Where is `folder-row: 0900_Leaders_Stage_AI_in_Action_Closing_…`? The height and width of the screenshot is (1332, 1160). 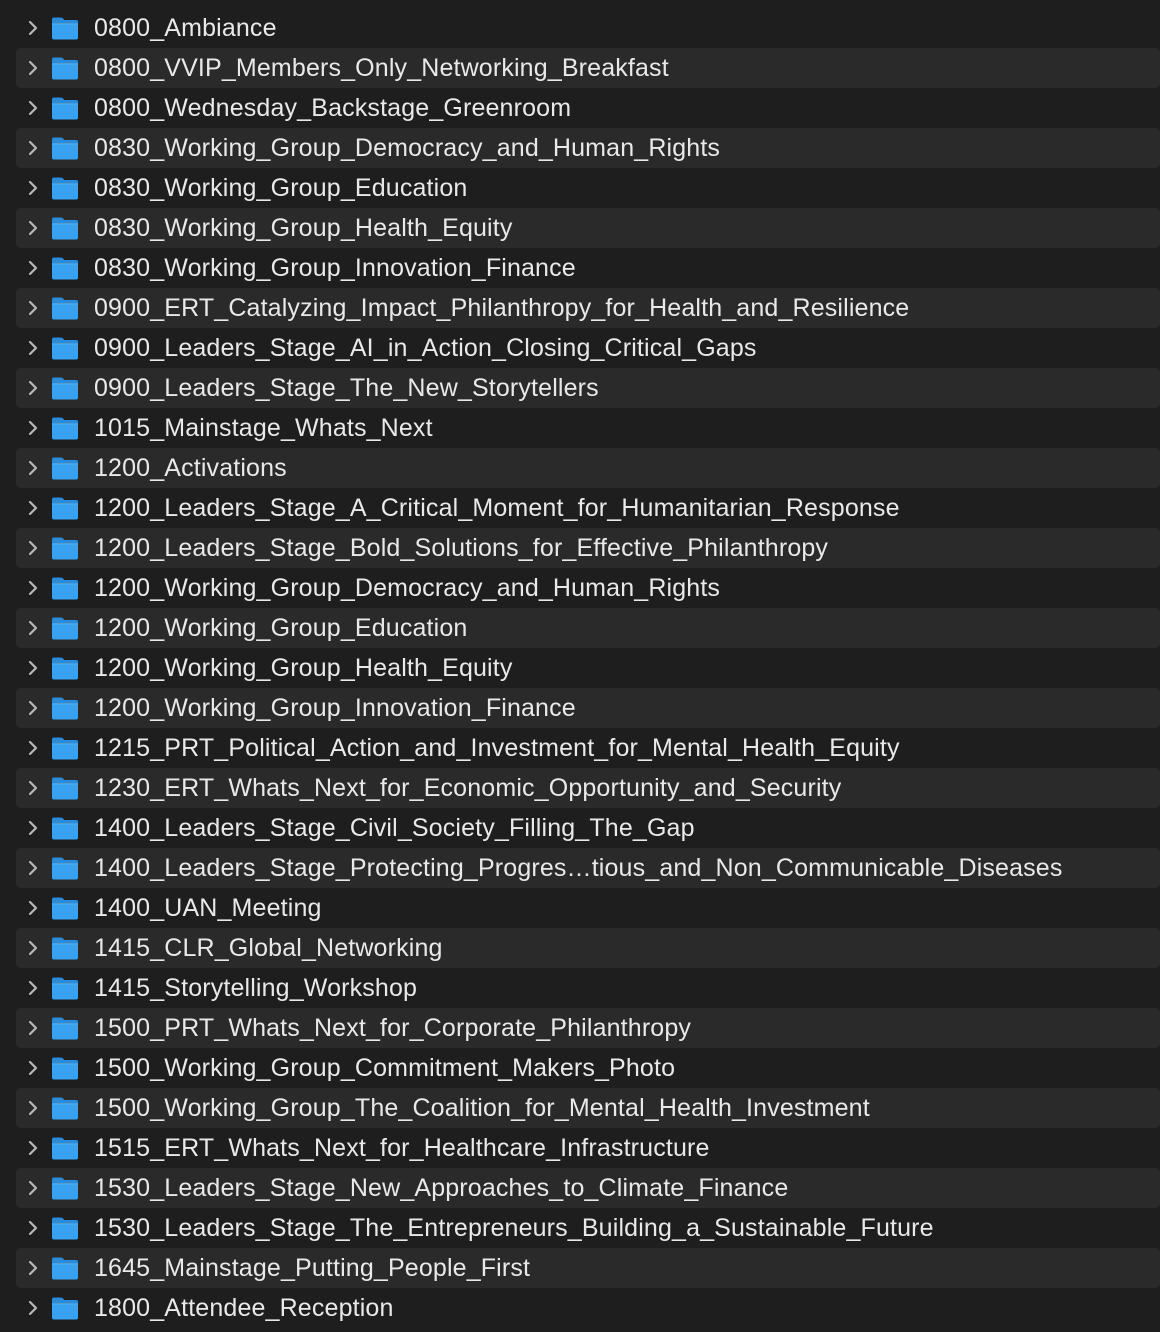
folder-row: 0900_Leaders_Stage_AI_in_Action_Closing_… is located at coordinates (588, 348).